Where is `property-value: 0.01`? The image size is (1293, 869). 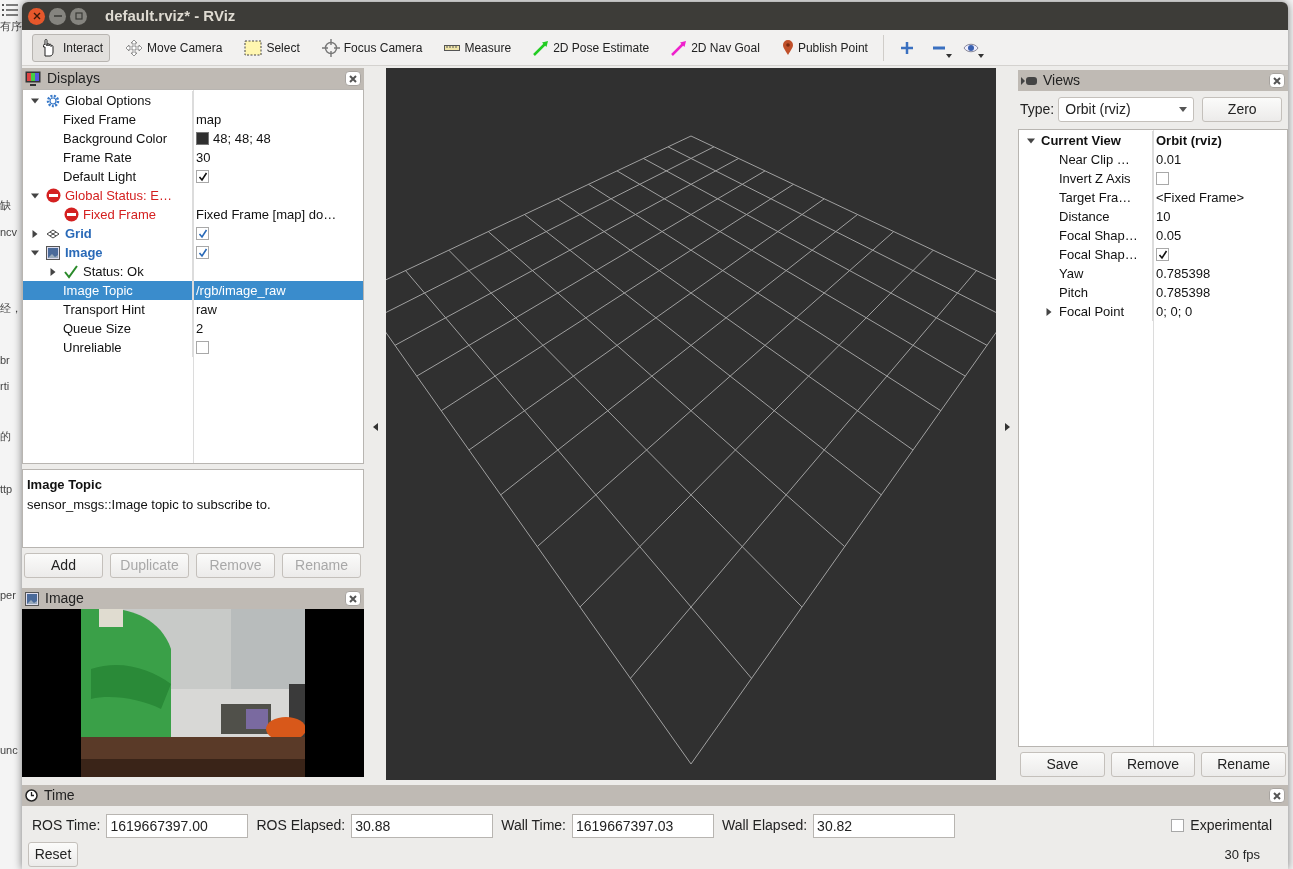 property-value: 0.01 is located at coordinates (1169, 159).